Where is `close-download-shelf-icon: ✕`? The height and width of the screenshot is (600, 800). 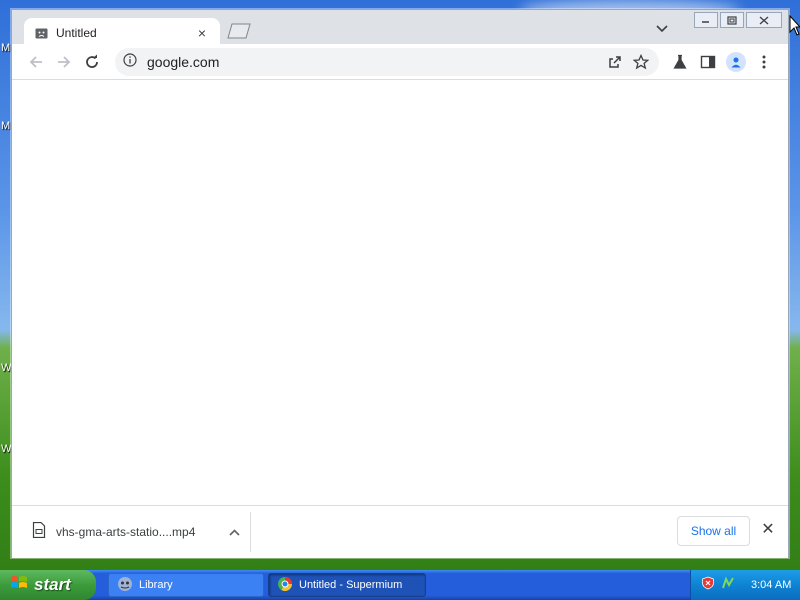
close-download-shelf-icon: ✕ is located at coordinates (768, 530).